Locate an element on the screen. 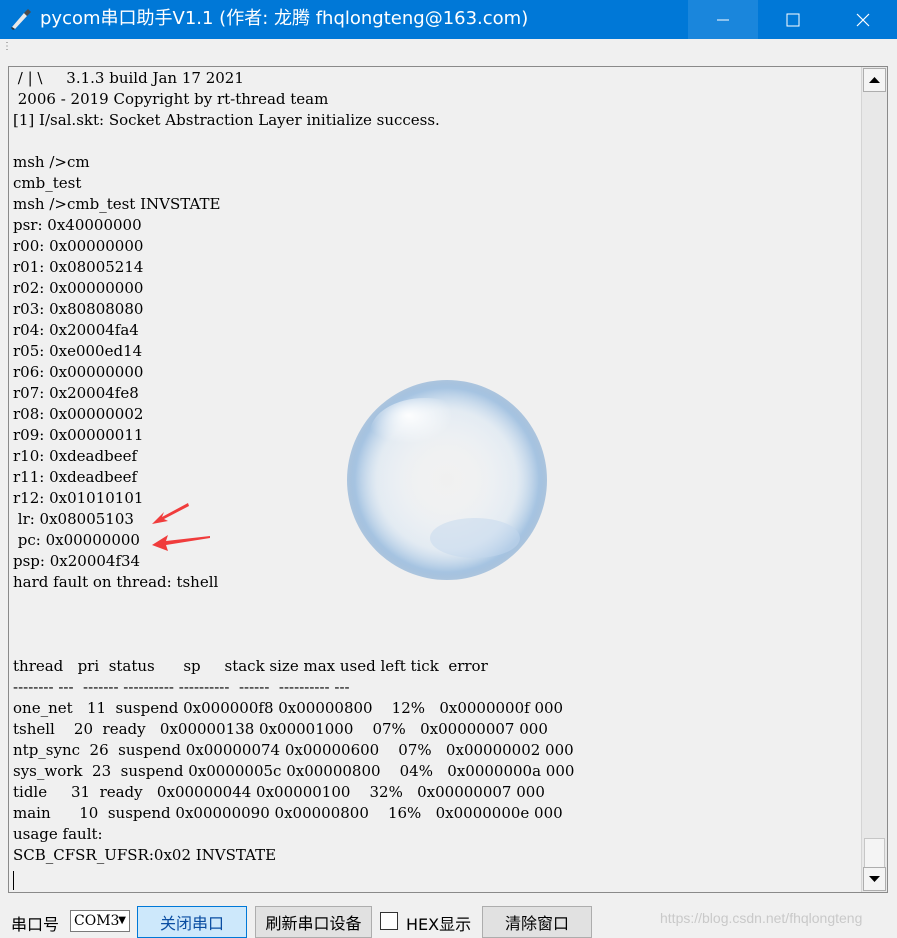 Image resolution: width=897 pixels, height=938 pixels. close-icon is located at coordinates (863, 19).